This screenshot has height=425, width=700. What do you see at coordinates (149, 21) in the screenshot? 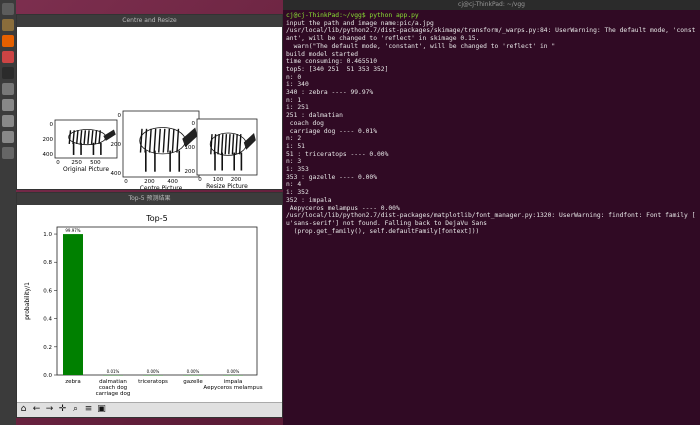
I see `window-title: Centre and Resize` at bounding box center [149, 21].